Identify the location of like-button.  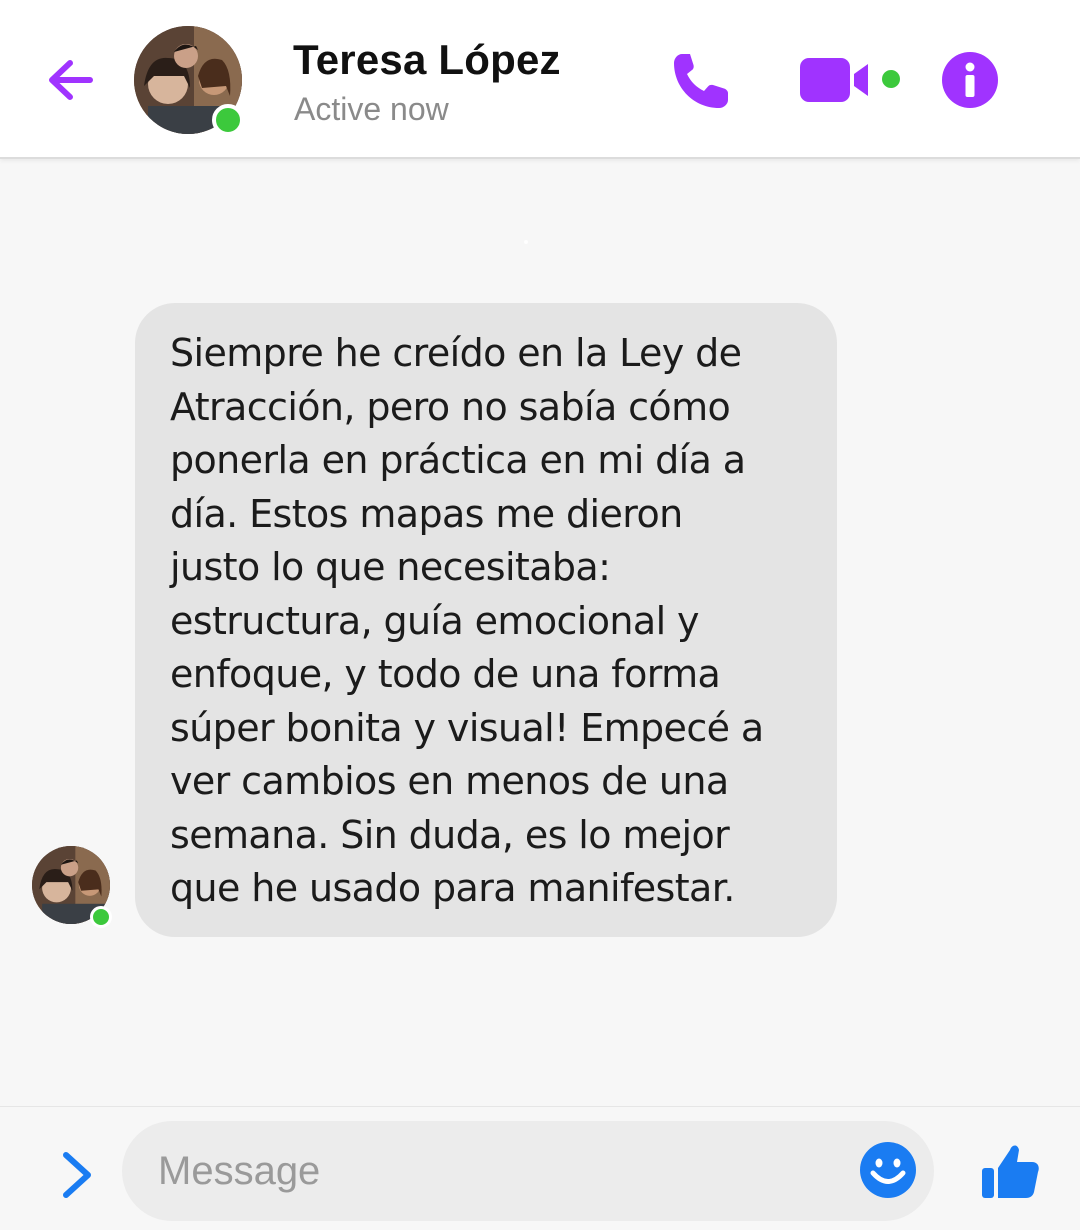
(1010, 1170).